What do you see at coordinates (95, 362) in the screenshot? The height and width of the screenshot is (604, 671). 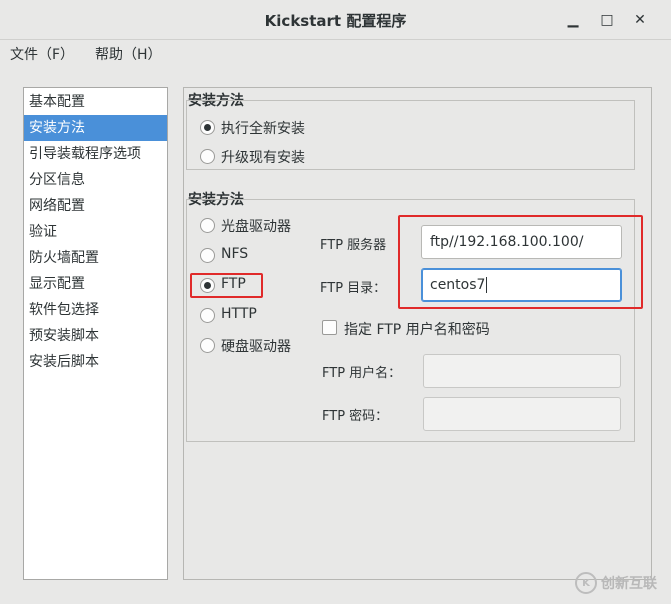 I see `sidebar-item-post-script: 安装后脚本` at bounding box center [95, 362].